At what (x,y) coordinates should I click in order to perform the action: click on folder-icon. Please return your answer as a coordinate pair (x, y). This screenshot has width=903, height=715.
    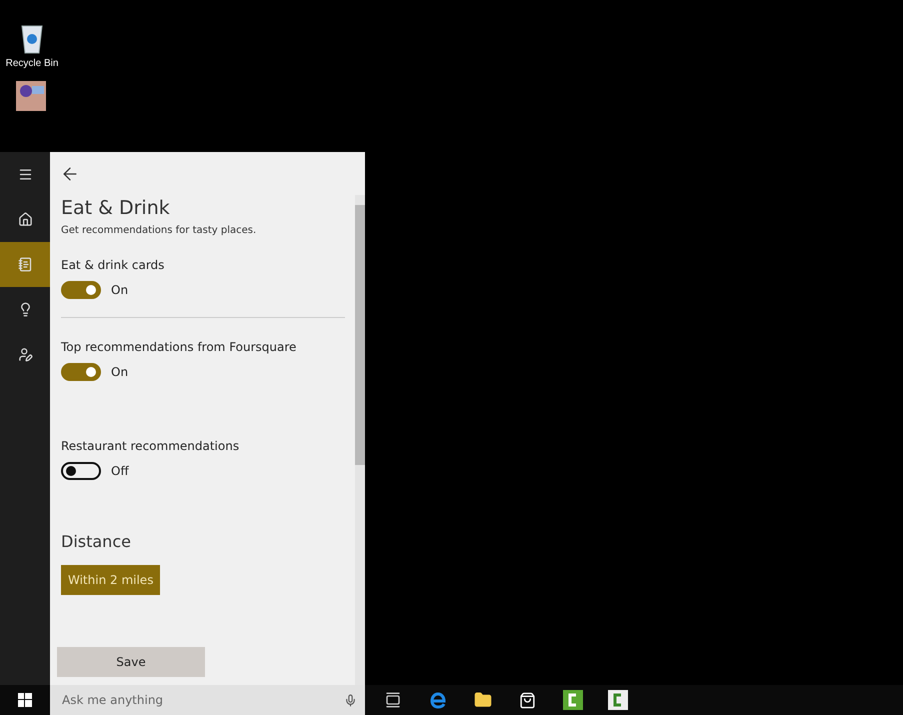
    Looking at the image, I should click on (483, 700).